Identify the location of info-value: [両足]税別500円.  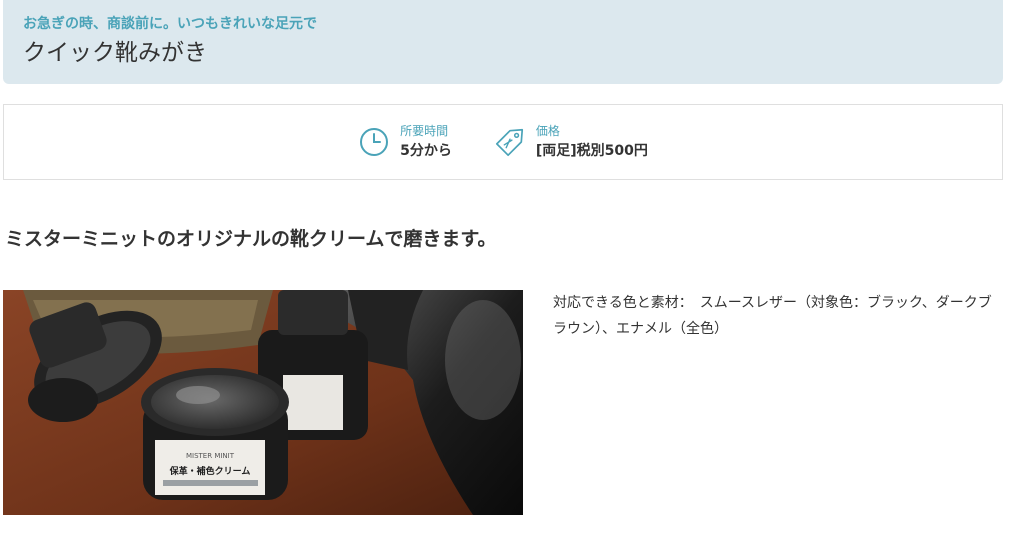
(591, 150).